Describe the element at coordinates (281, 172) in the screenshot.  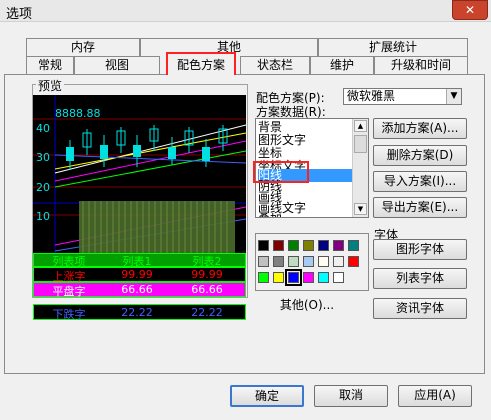
I see `annotation-box` at that location.